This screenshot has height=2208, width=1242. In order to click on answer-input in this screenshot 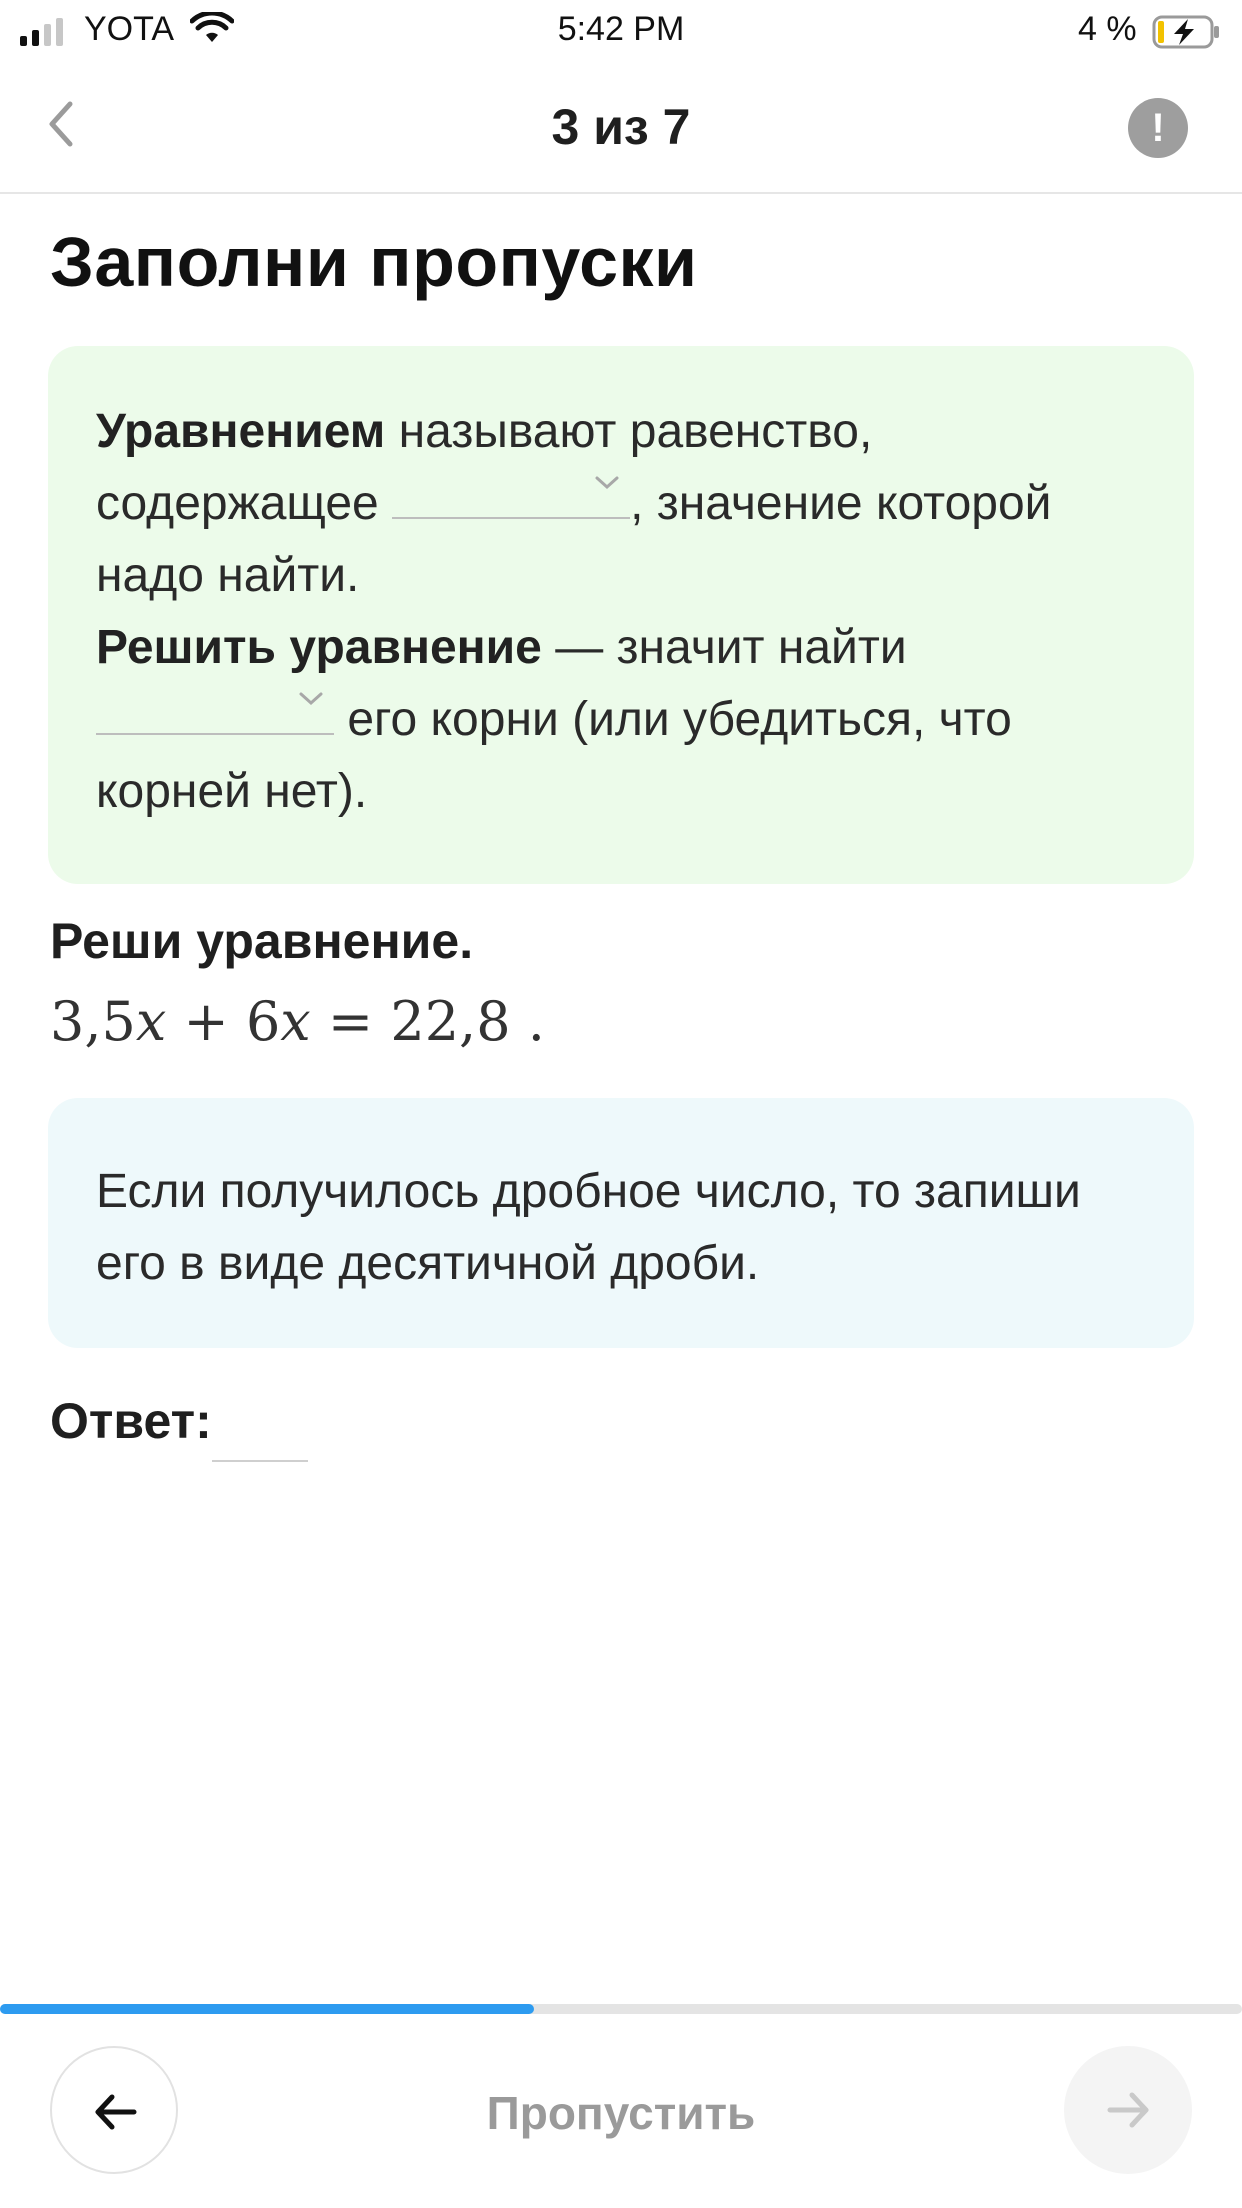, I will do `click(260, 1461)`.